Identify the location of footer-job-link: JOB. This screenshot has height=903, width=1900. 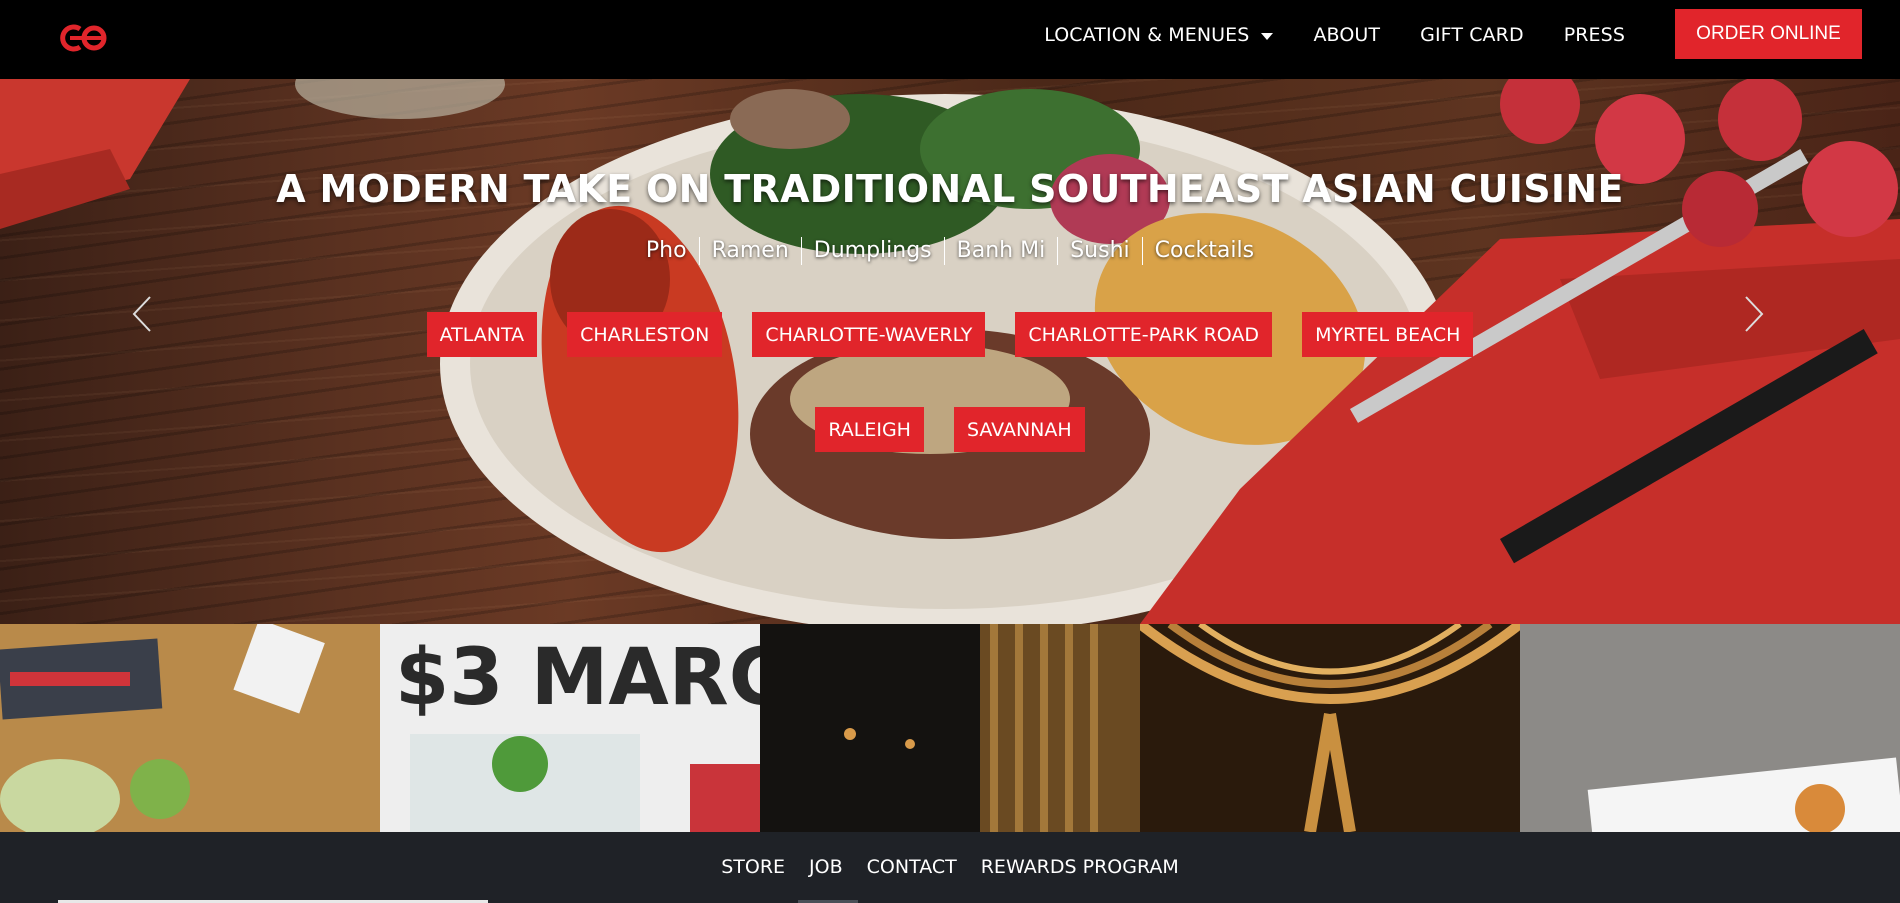
(826, 867).